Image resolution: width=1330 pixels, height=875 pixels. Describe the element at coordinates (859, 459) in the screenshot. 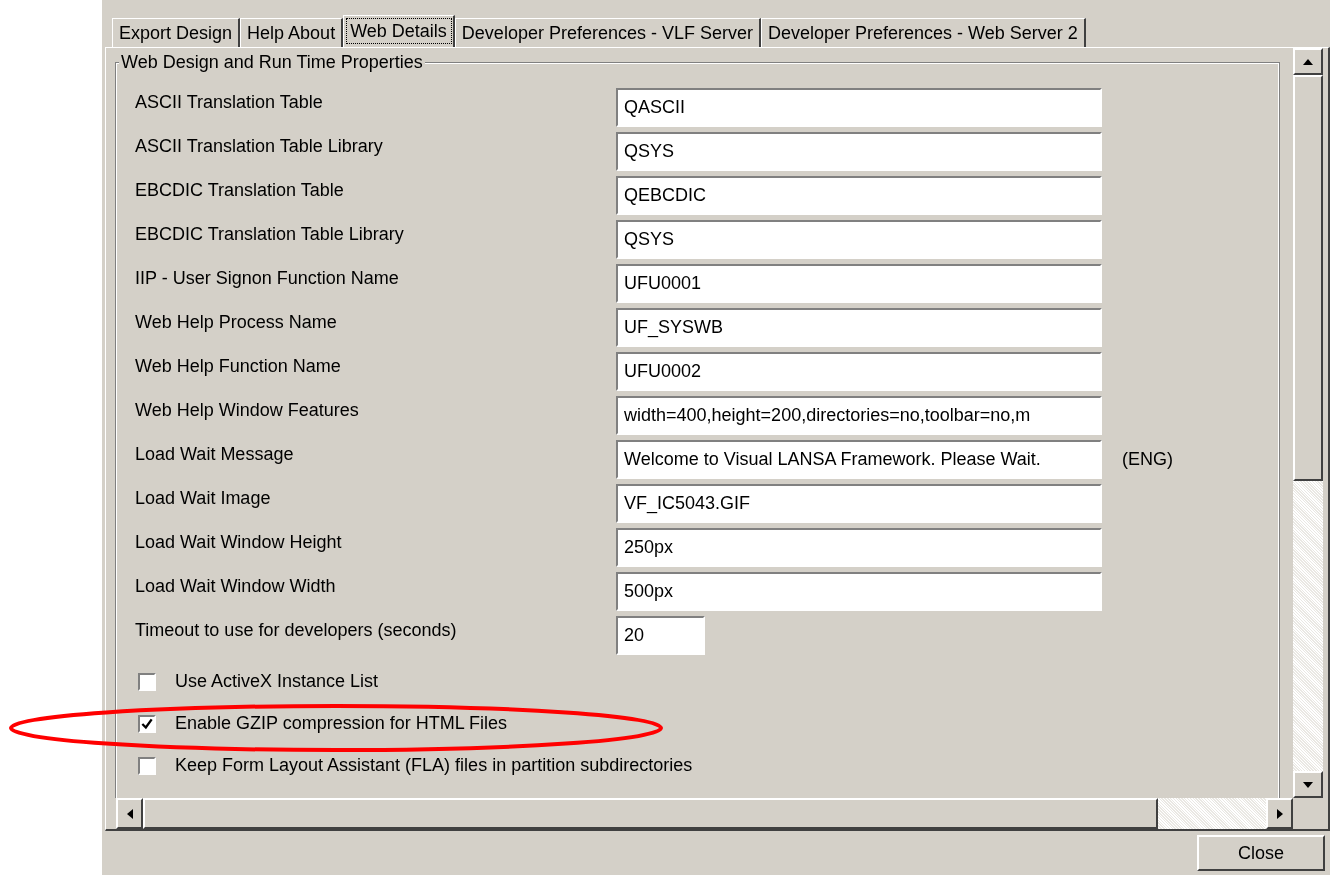

I see `input-field: Welcome to Visual LANSA Framework. Please Wait.` at that location.